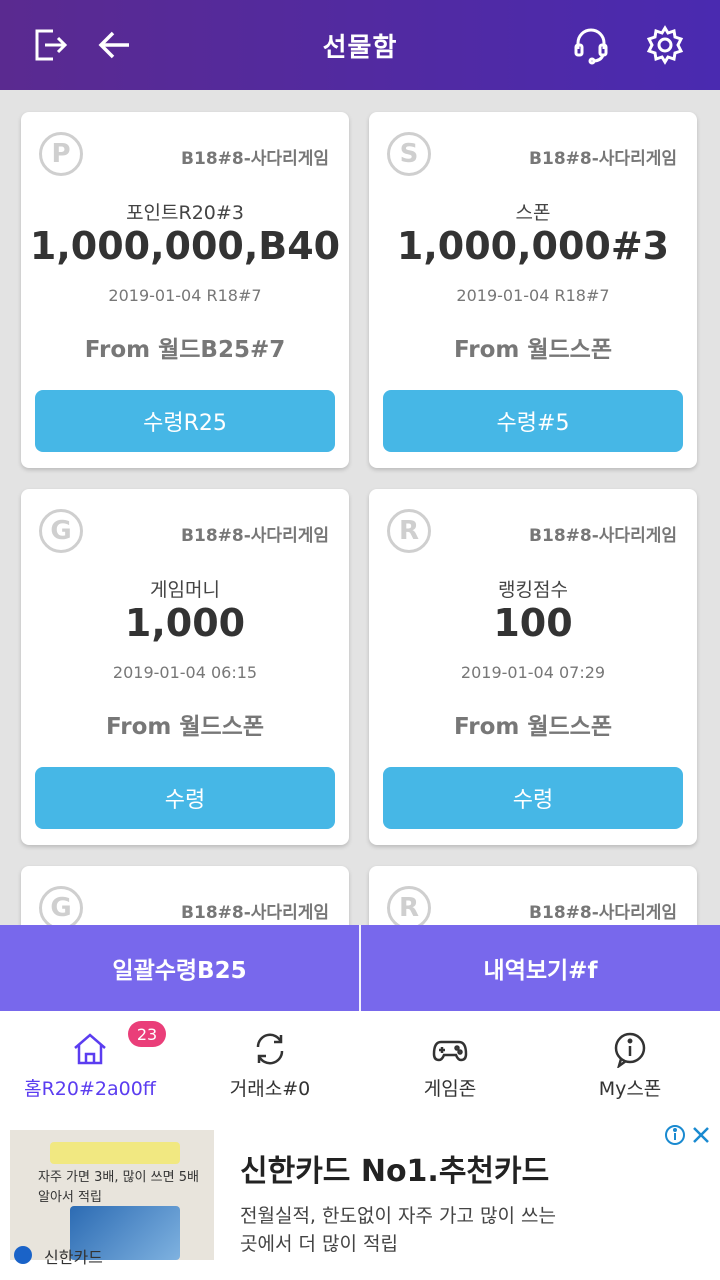 This screenshot has width=720, height=1280. What do you see at coordinates (591, 45) in the screenshot?
I see `headset-icon` at bounding box center [591, 45].